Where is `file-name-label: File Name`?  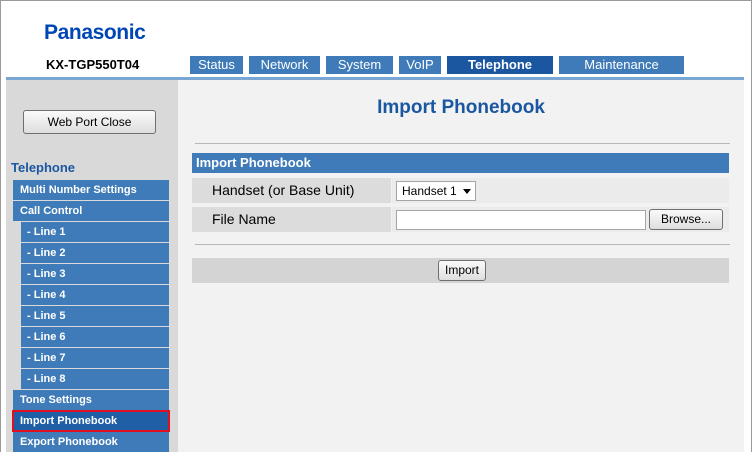
file-name-label: File Name is located at coordinates (291, 219).